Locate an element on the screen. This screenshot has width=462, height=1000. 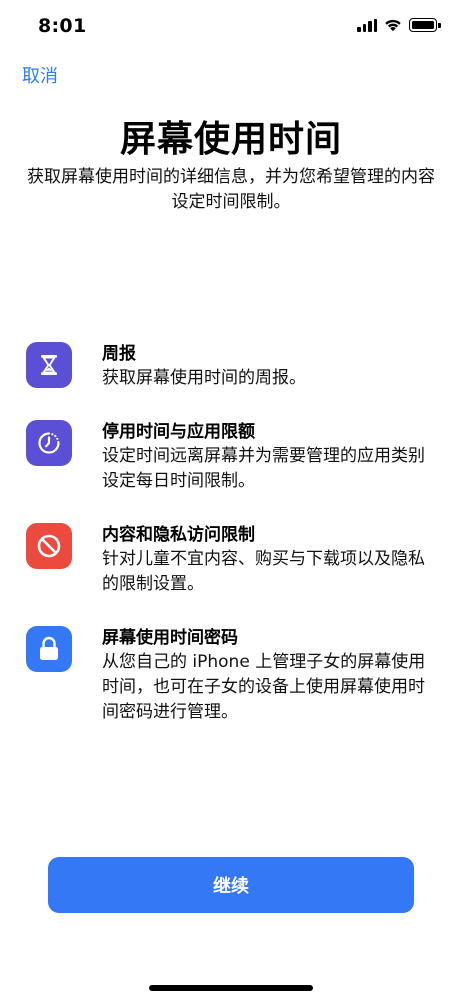
wifi-icon is located at coordinates (393, 25).